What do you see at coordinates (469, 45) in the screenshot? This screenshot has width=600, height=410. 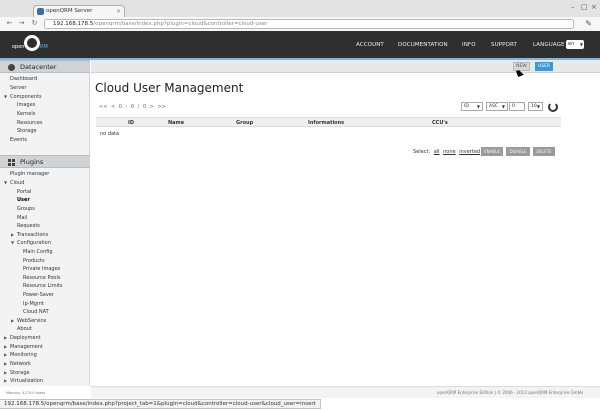 I see `nav-info: INFO` at bounding box center [469, 45].